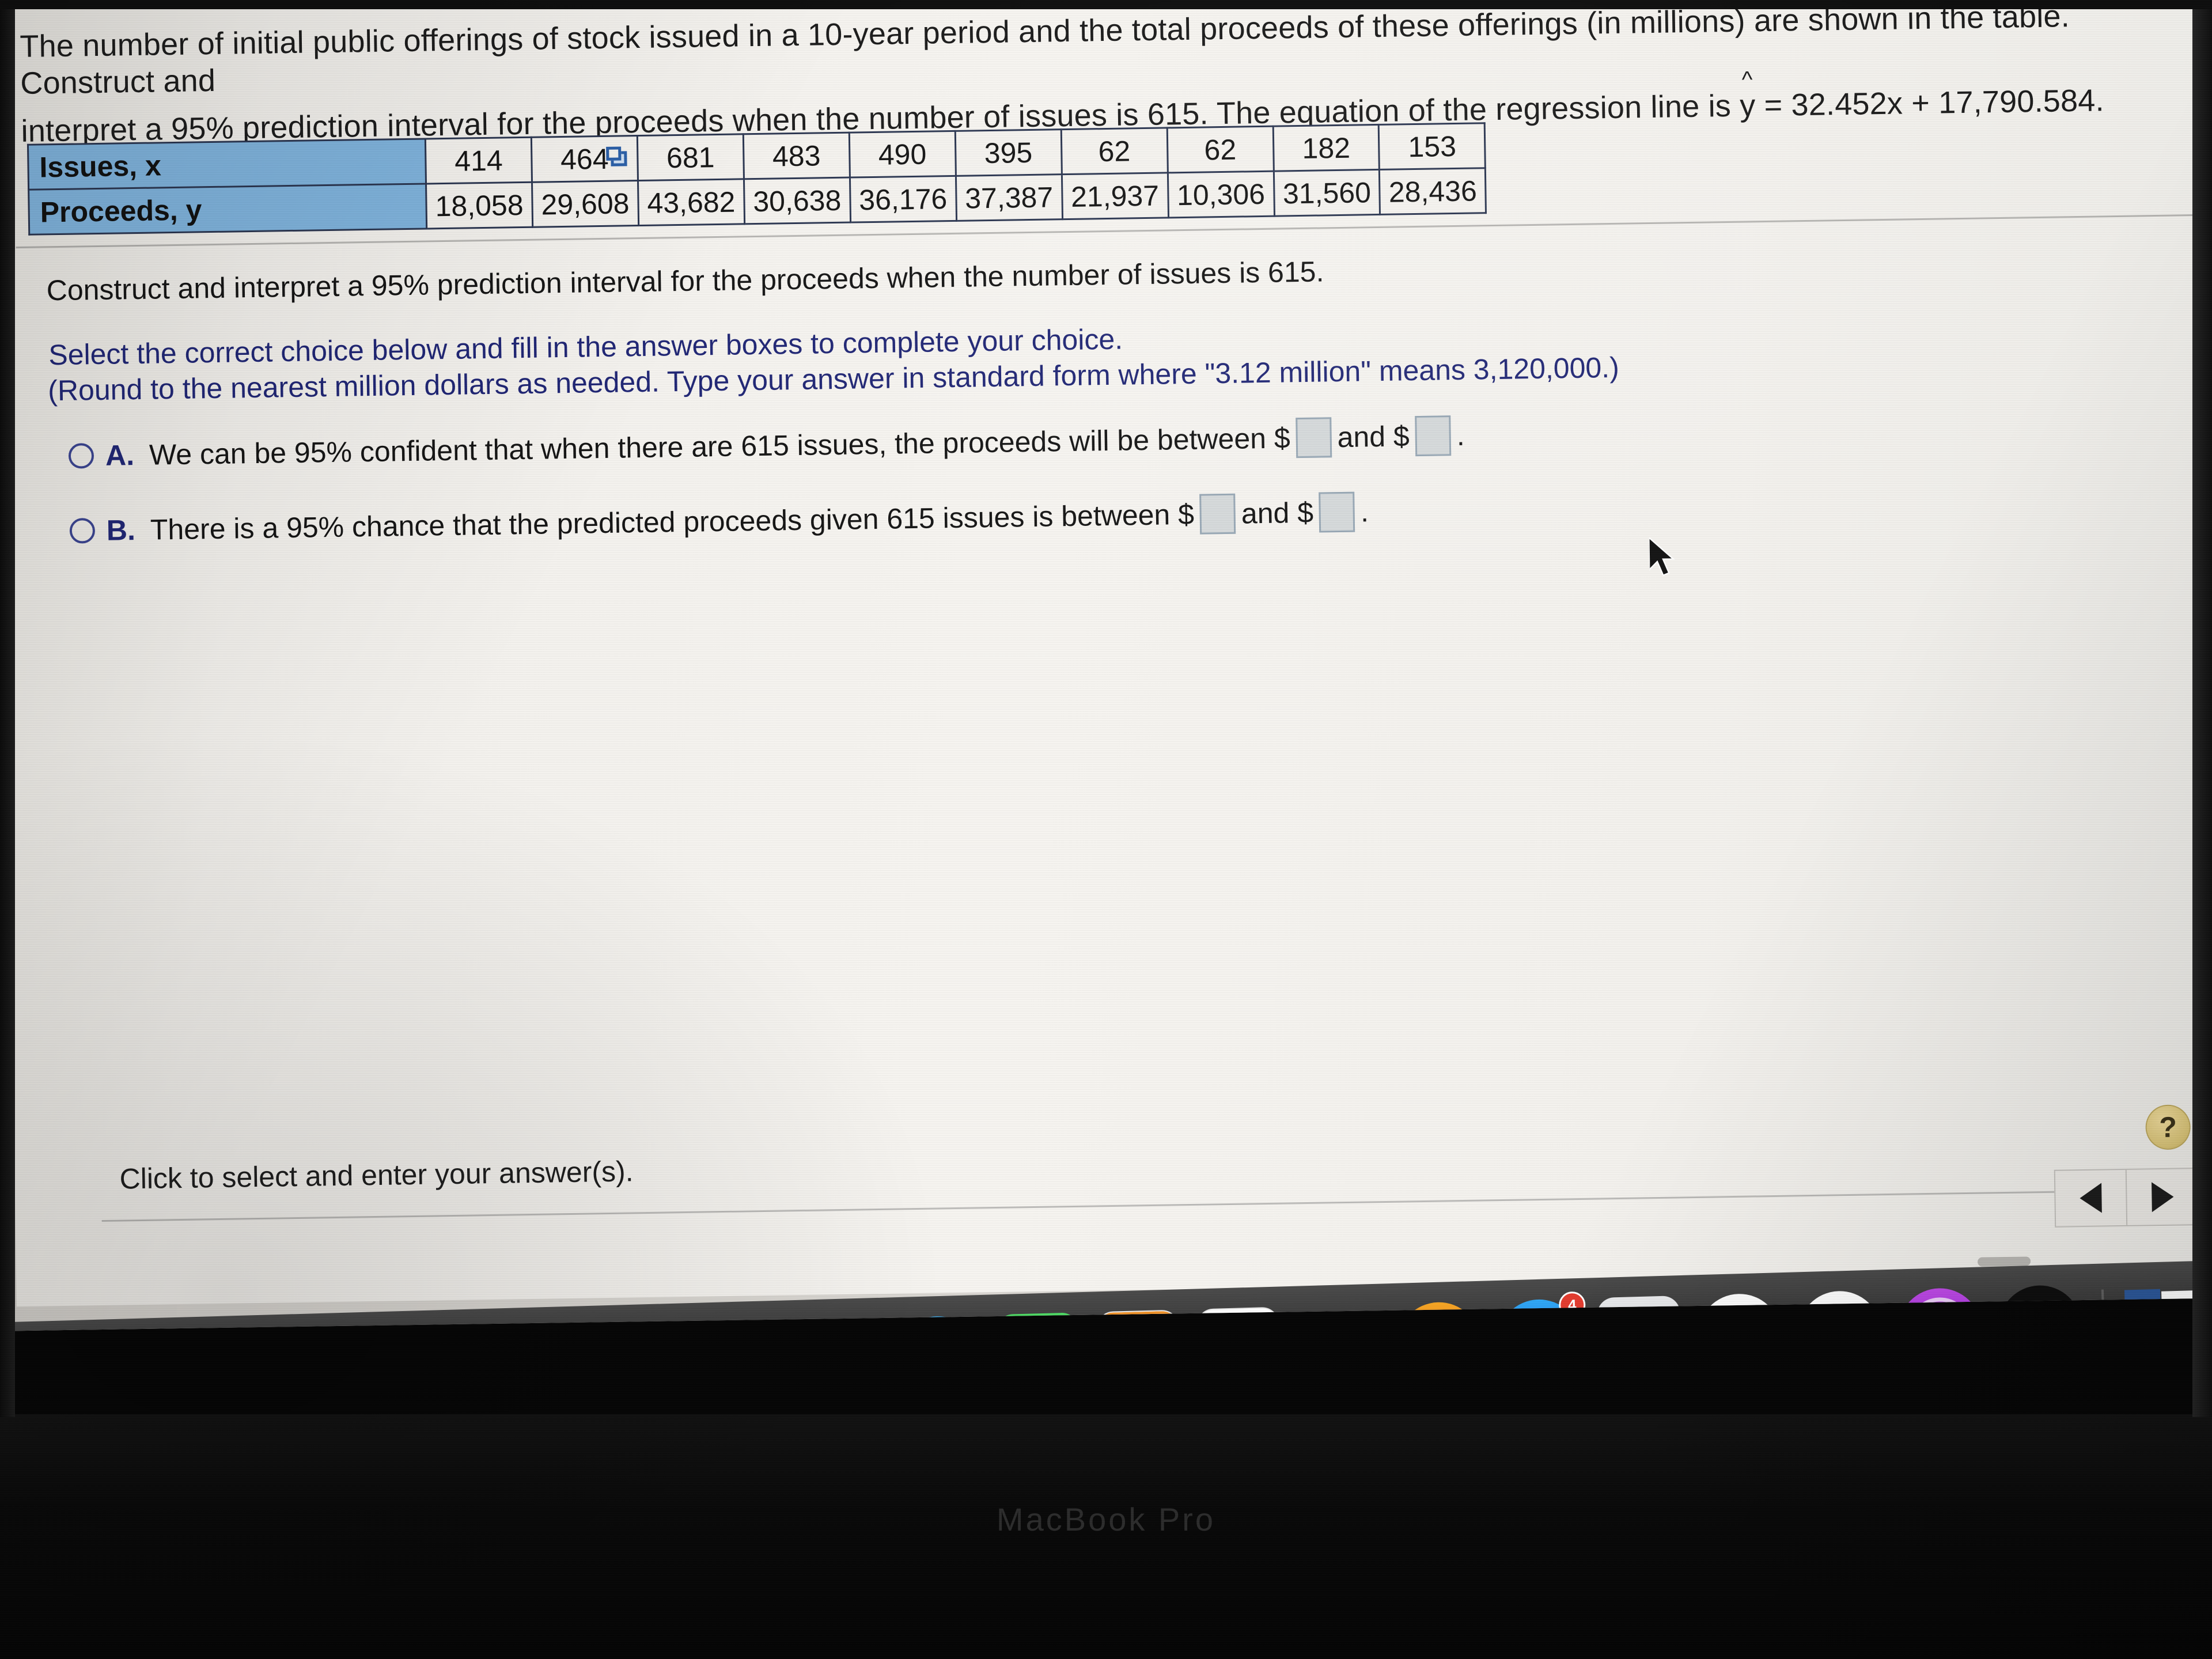 The image size is (2212, 1659). What do you see at coordinates (1115, 195) in the screenshot?
I see `table-cell: 21,937` at bounding box center [1115, 195].